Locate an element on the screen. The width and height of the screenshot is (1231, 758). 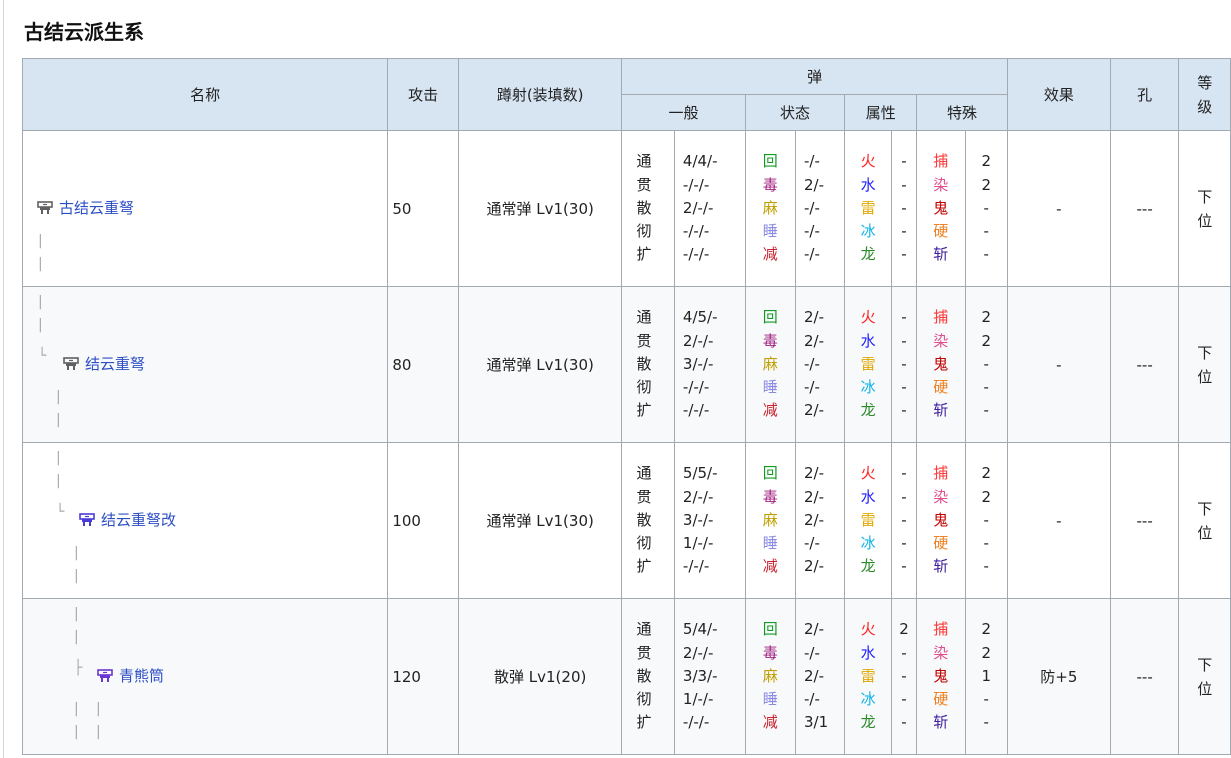
weapon-name-link: 青熊筒 is located at coordinates (141, 676).